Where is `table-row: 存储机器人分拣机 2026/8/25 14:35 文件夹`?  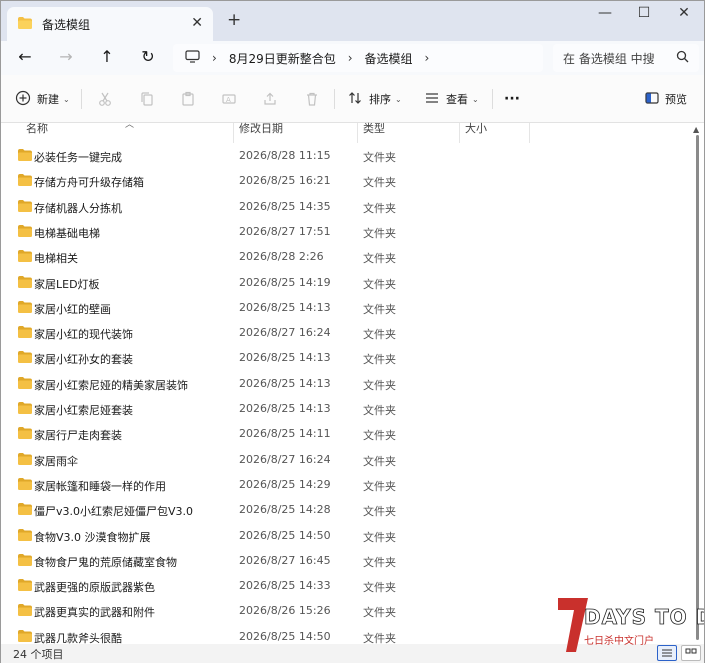 table-row: 存储机器人分拣机 2026/8/25 14:35 文件夹 is located at coordinates (346, 206).